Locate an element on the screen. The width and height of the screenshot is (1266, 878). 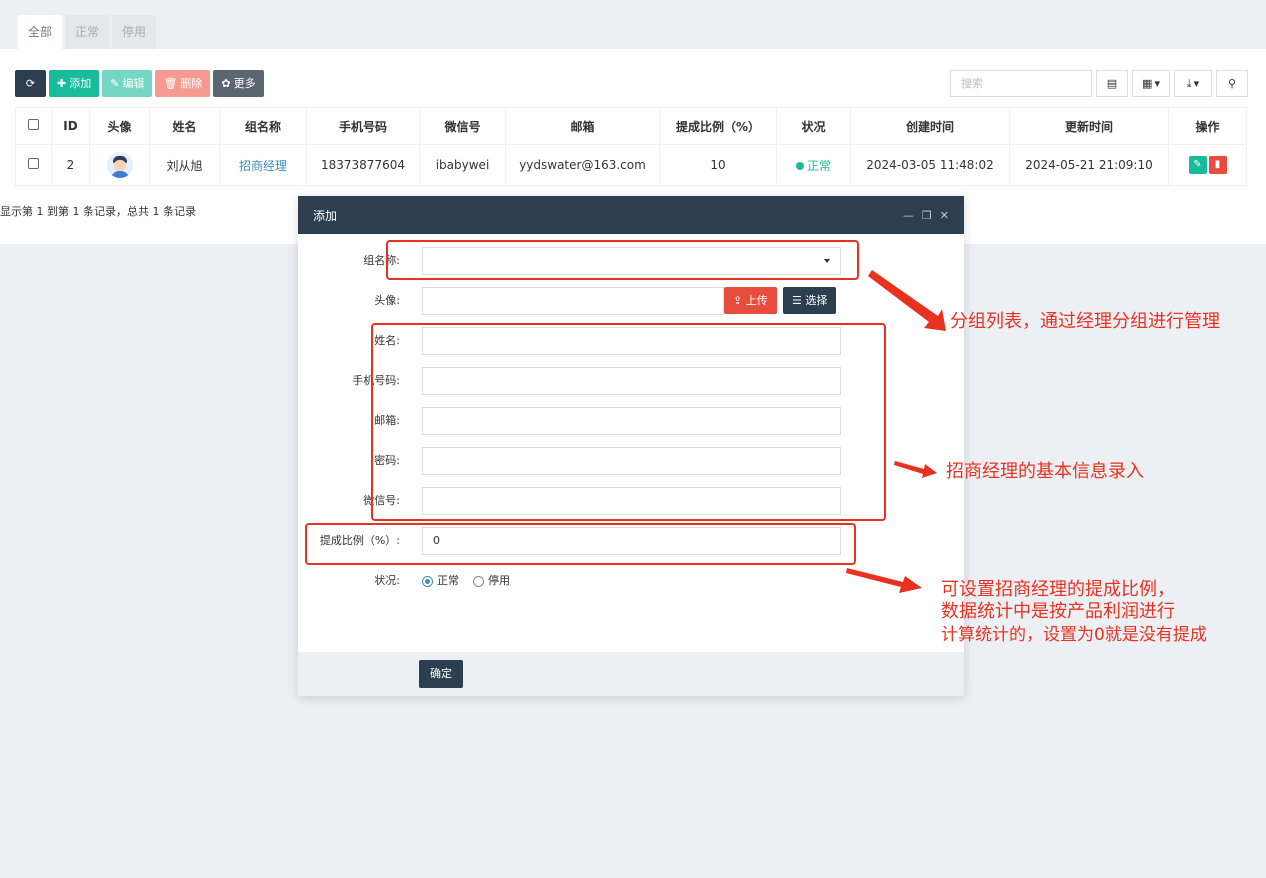
annotation-commission-note-3: 计算统计的，设置为0就是没有提成 is located at coordinates (1074, 635).